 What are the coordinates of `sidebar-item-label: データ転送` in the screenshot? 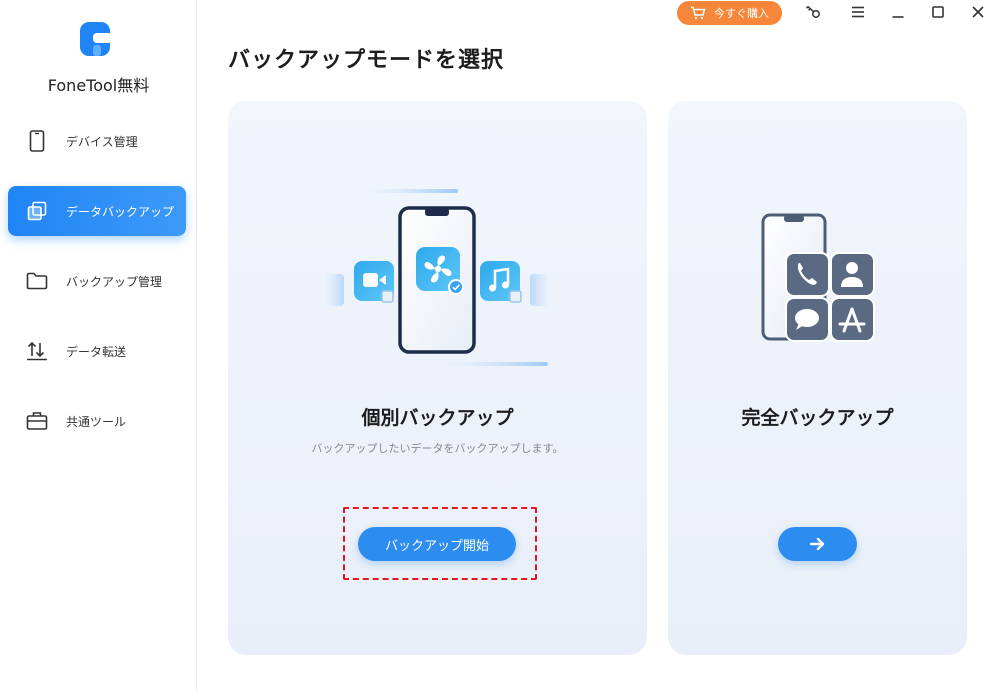 It's located at (96, 351).